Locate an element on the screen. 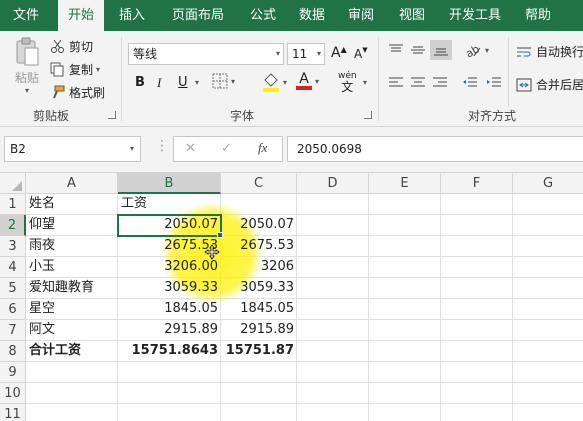  row-header-7: 7 is located at coordinates (13, 330).